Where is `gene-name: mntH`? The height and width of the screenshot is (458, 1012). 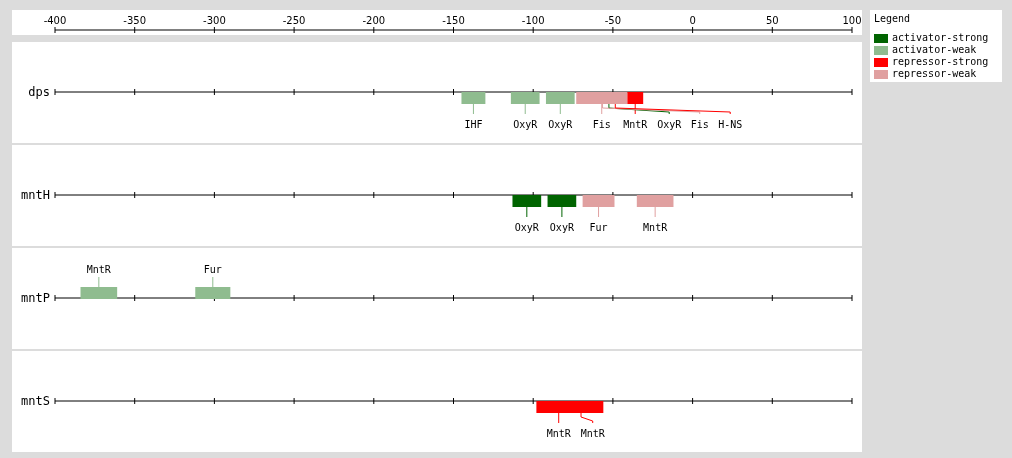
gene-name: mntH is located at coordinates (35, 195).